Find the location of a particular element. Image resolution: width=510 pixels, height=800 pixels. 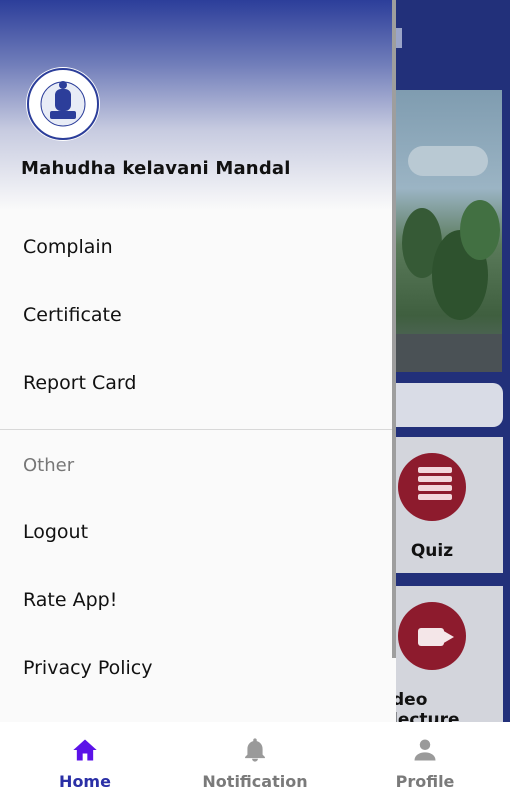

menu-item-label: Rate App! is located at coordinates (70, 600).